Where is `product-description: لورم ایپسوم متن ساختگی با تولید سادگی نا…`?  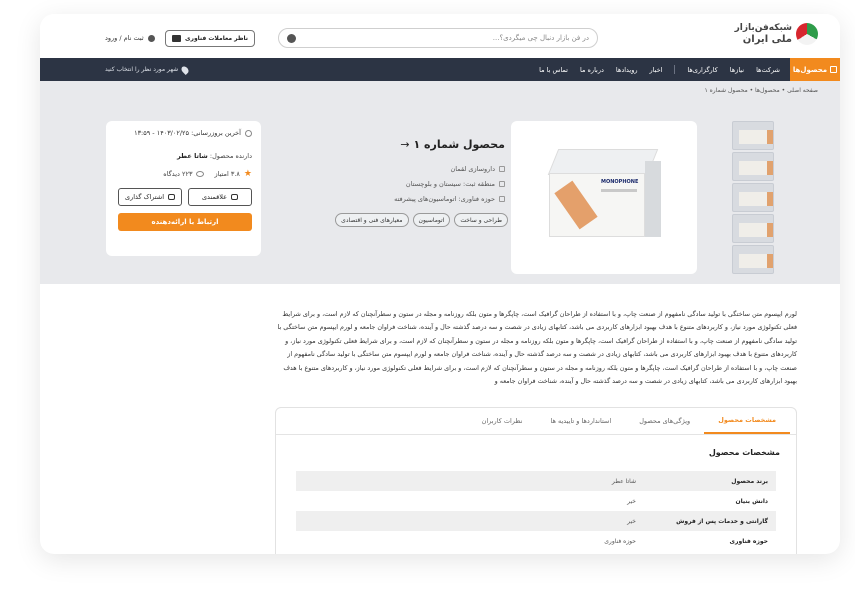 product-description: لورم ایپسوم متن ساختگی با تولید سادگی نا… is located at coordinates (537, 348).